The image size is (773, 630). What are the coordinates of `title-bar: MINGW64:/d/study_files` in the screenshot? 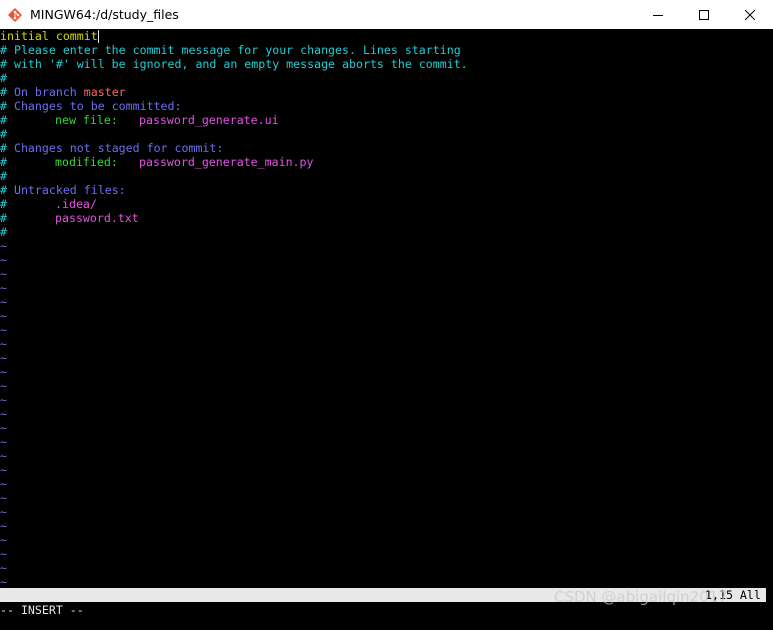 It's located at (386, 14).